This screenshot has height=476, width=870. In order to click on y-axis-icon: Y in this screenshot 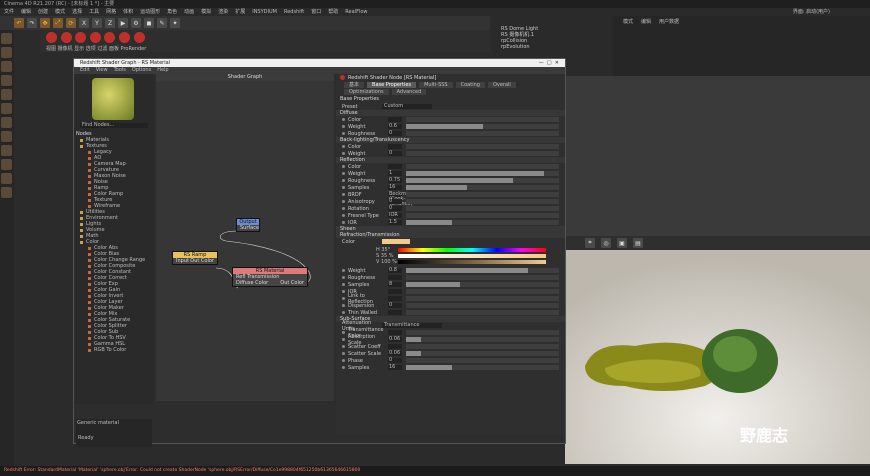, I will do `click(97, 23)`.